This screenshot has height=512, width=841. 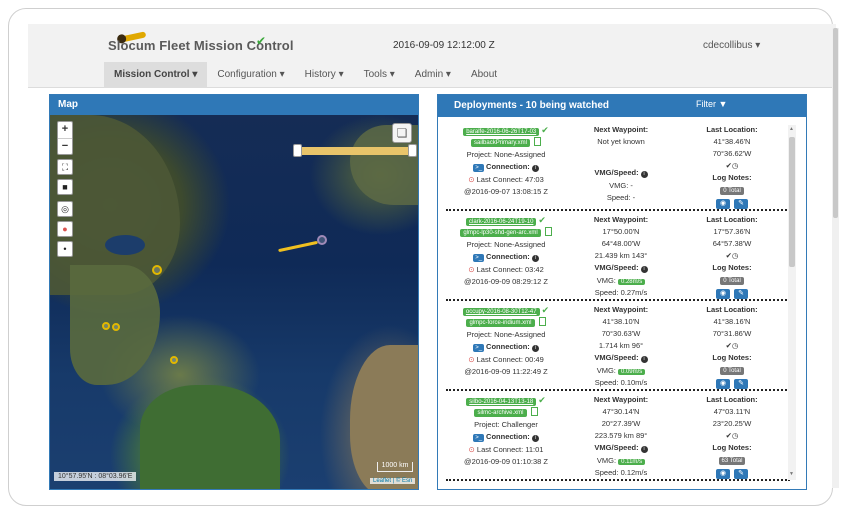 What do you see at coordinates (297, 150) in the screenshot?
I see `slider-handle-start` at bounding box center [297, 150].